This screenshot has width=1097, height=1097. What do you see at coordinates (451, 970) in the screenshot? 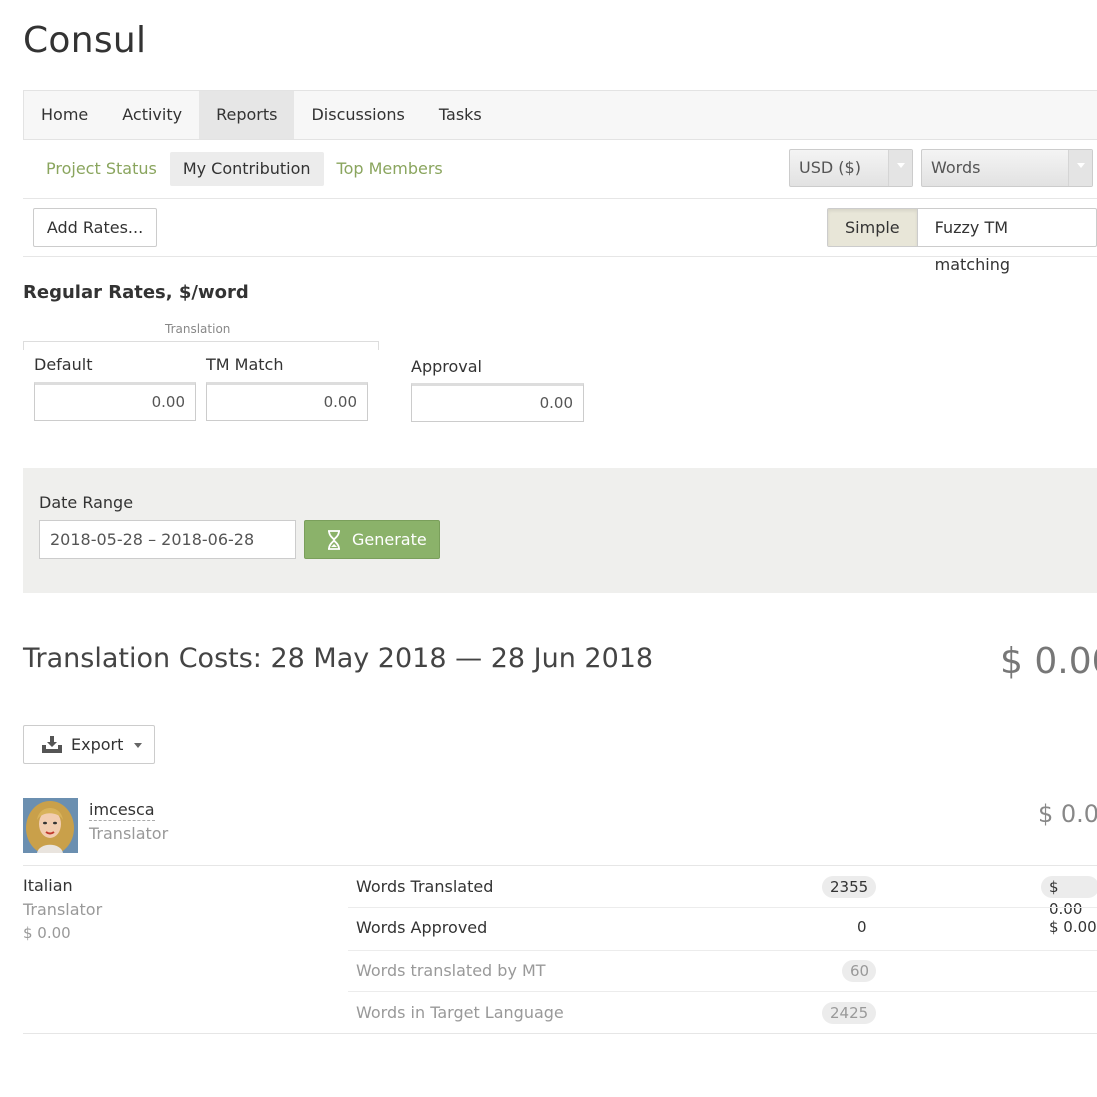
I see `stat-label: Words translated by MT` at bounding box center [451, 970].